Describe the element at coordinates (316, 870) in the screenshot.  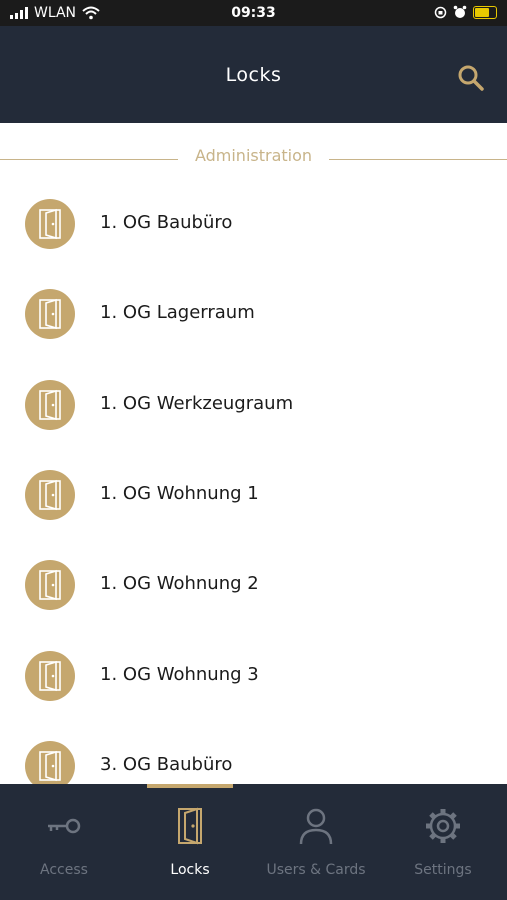
I see `tab-label: Users & Cards` at that location.